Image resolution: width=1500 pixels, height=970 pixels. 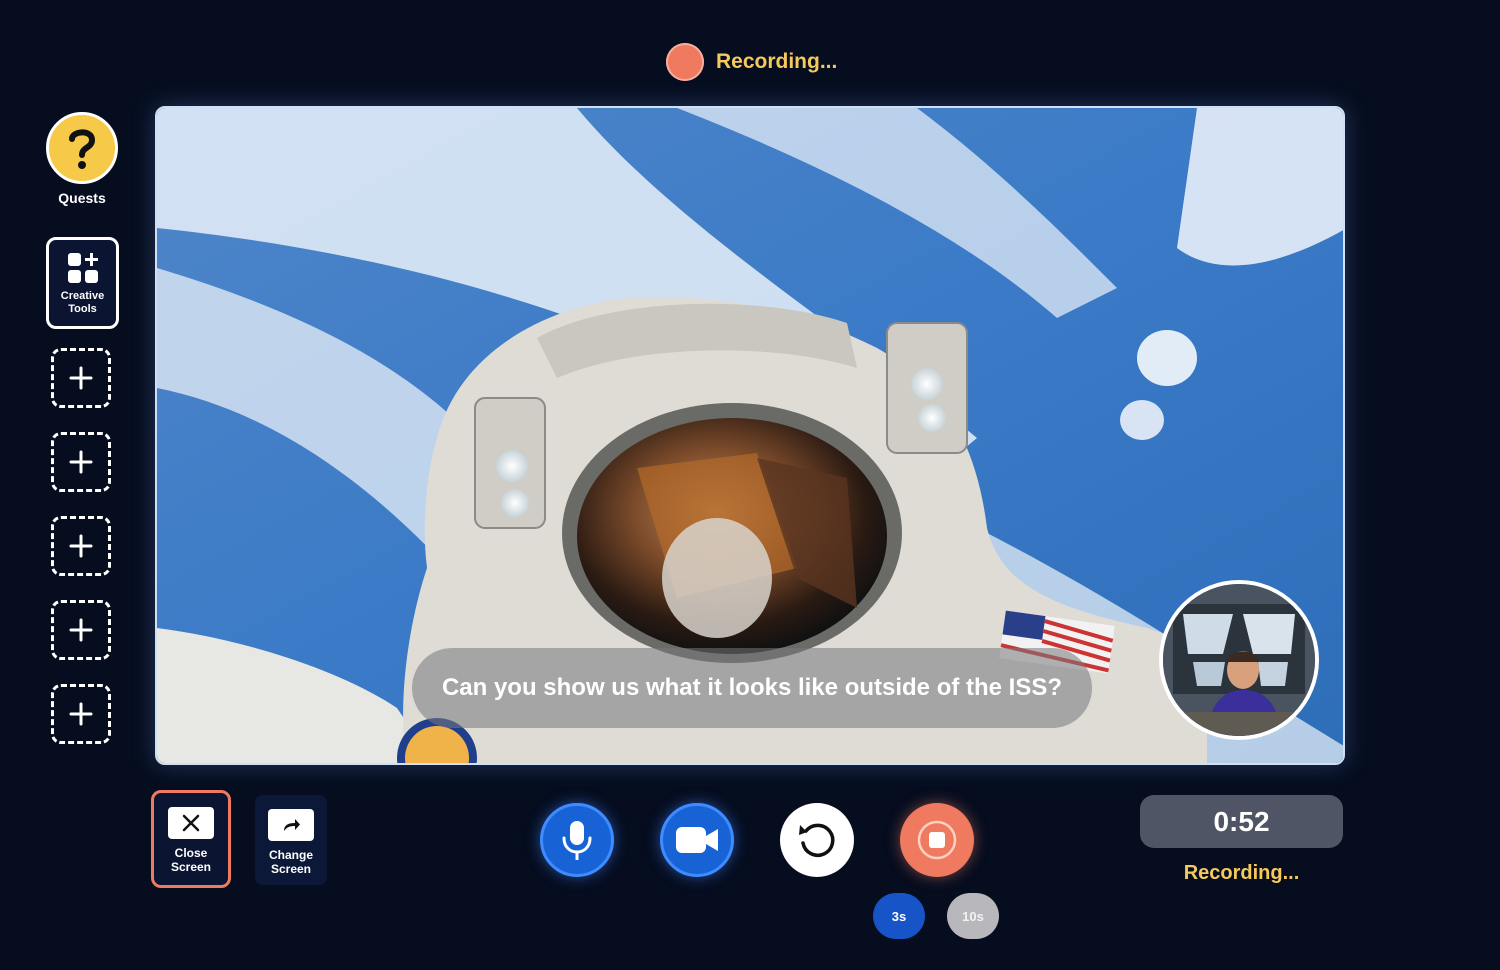 I want to click on participant-video-thumbnail, so click(x=1239, y=660).